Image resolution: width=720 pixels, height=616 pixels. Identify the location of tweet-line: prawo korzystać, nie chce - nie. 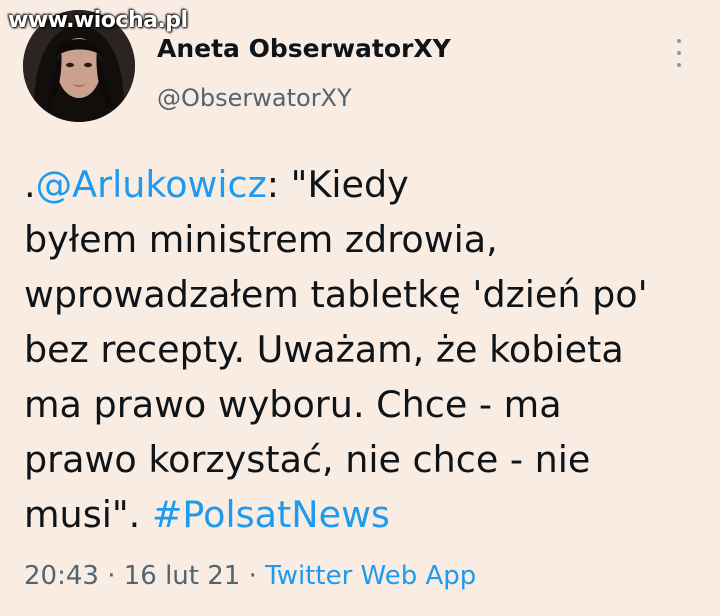
(307, 459).